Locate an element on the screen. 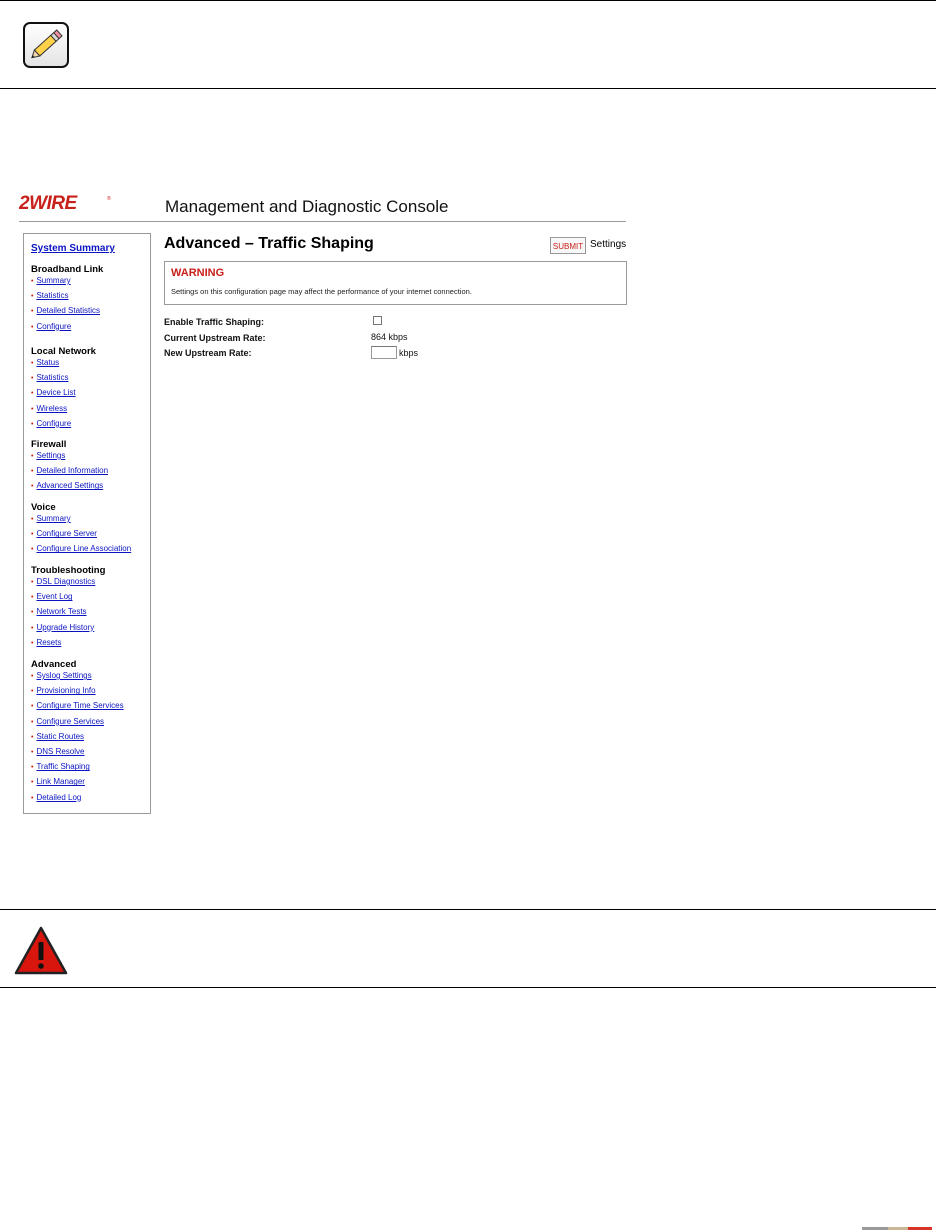 This screenshot has height=1230, width=936. sidebar-item-link: Status is located at coordinates (47, 362).